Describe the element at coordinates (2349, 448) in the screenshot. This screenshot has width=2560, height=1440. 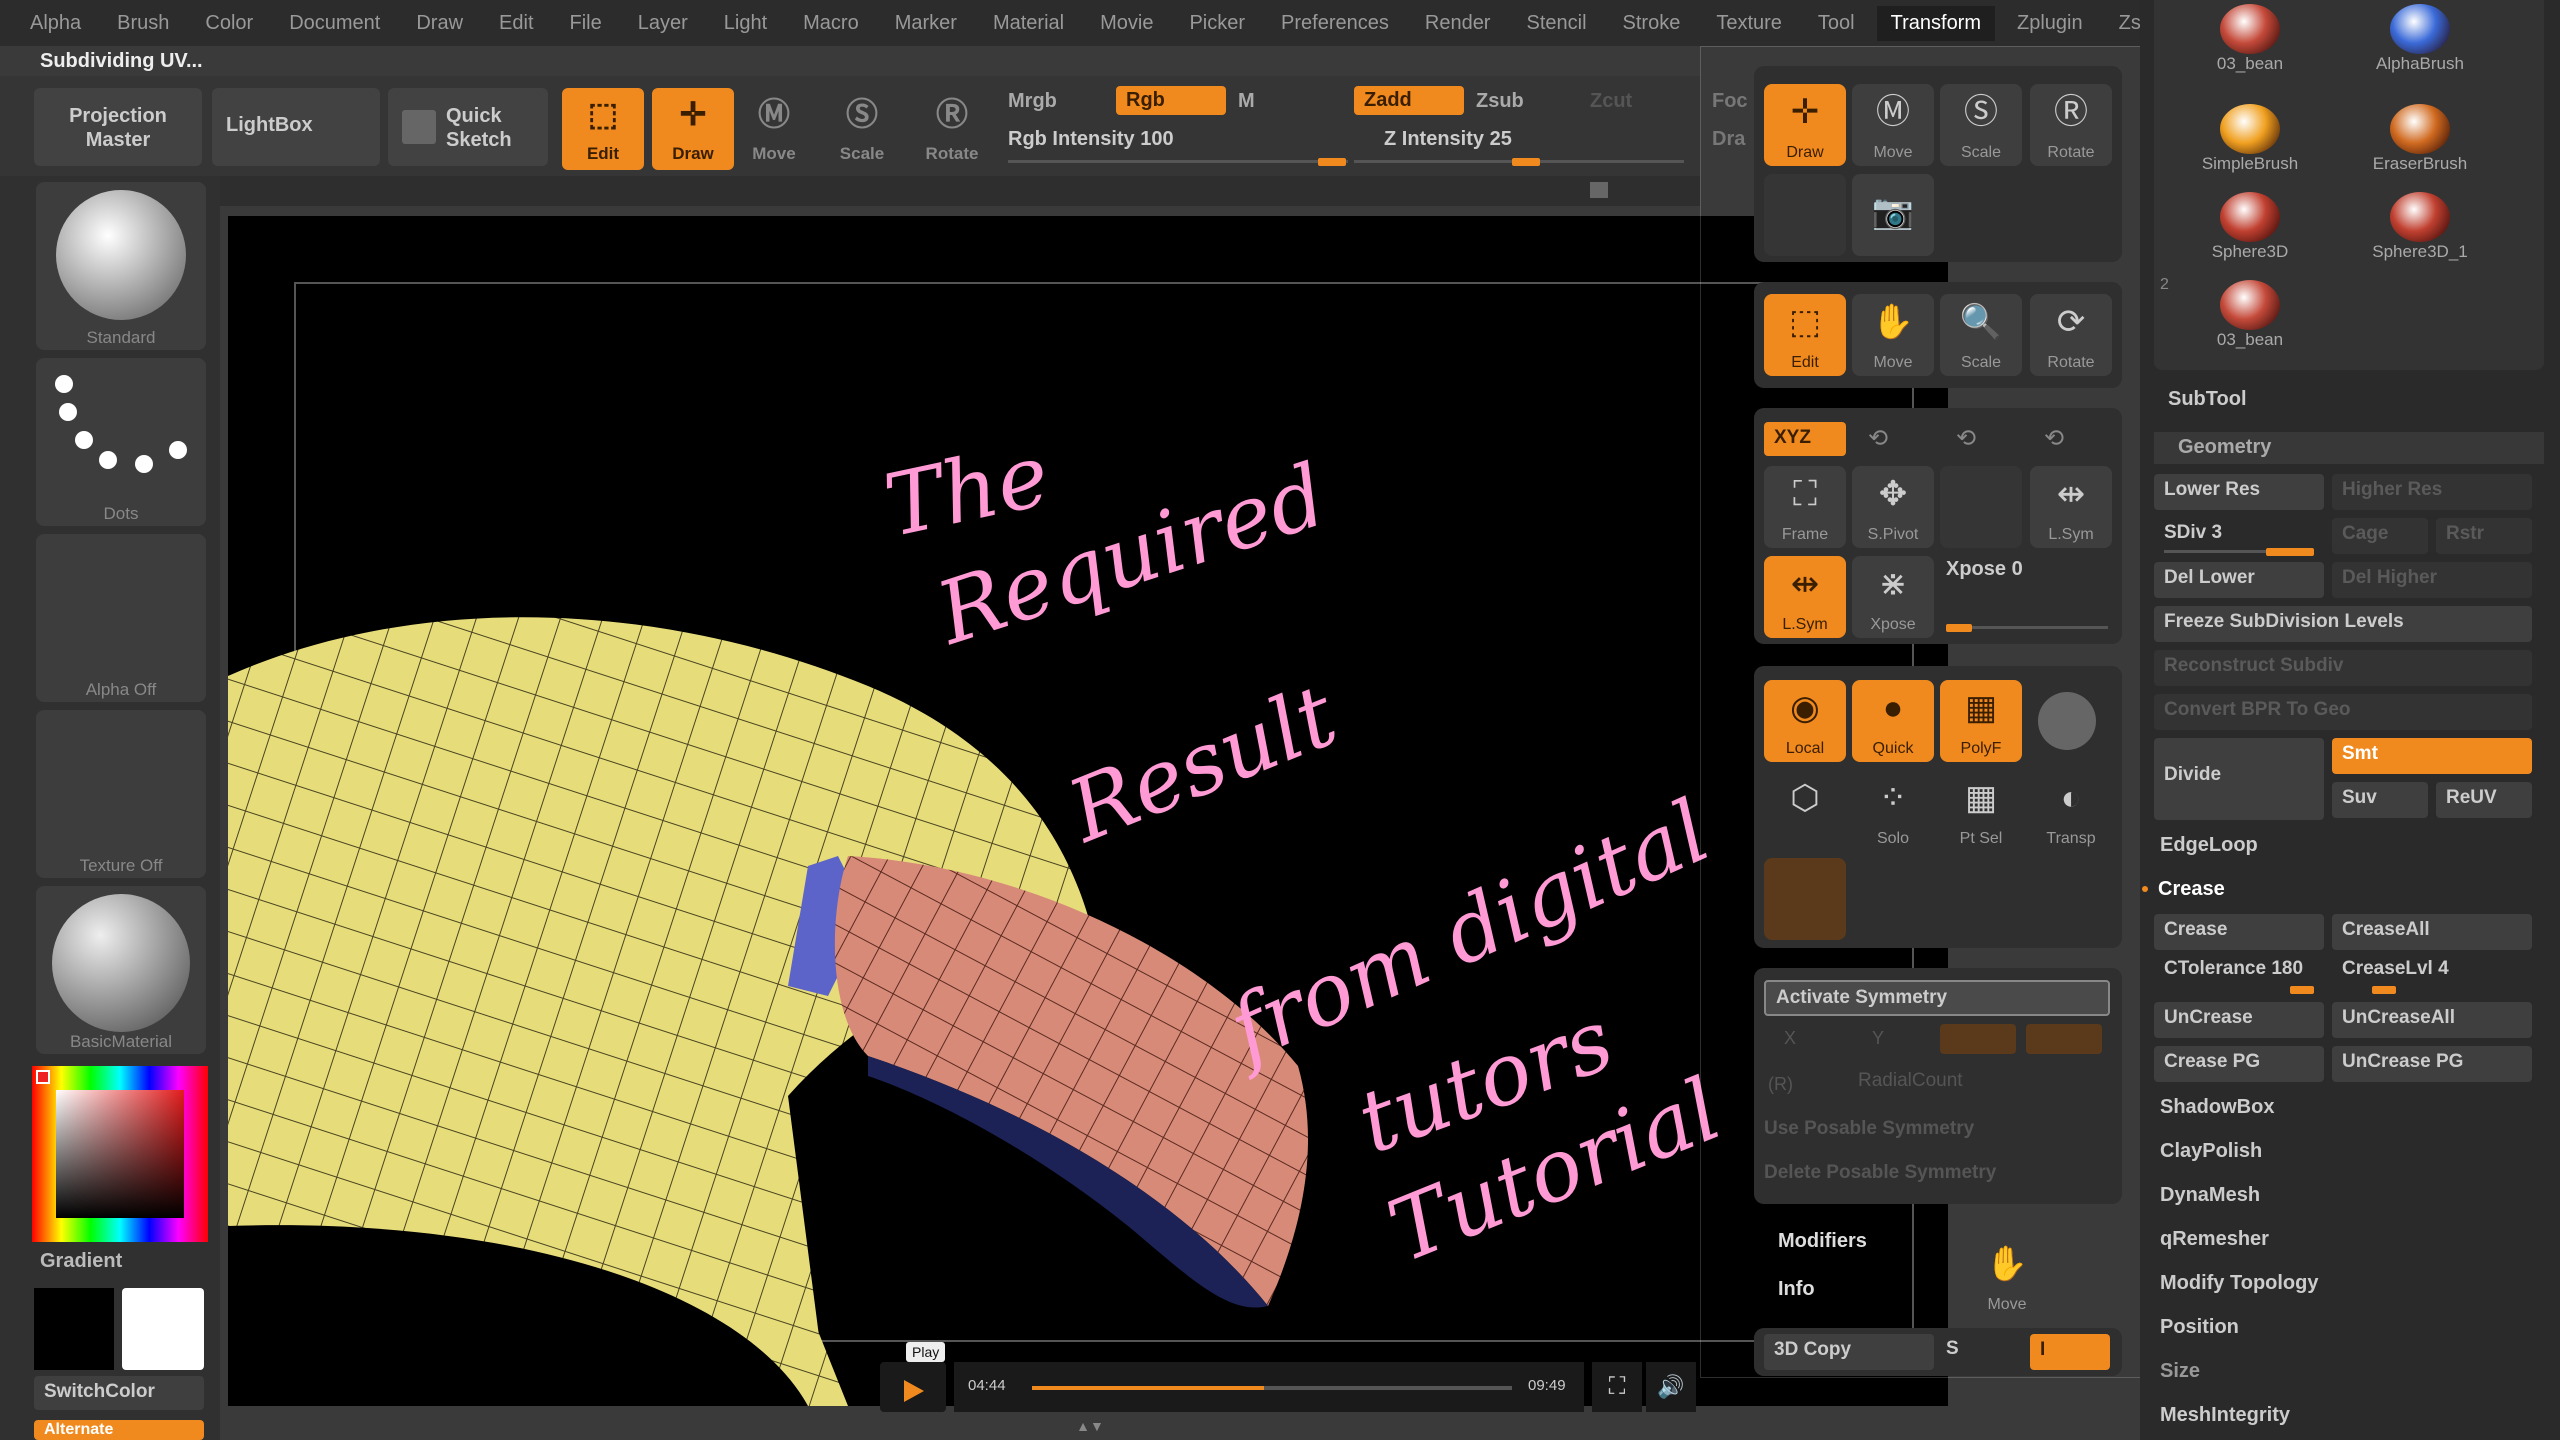
I see `geometry-header-bar: Geometry` at that location.